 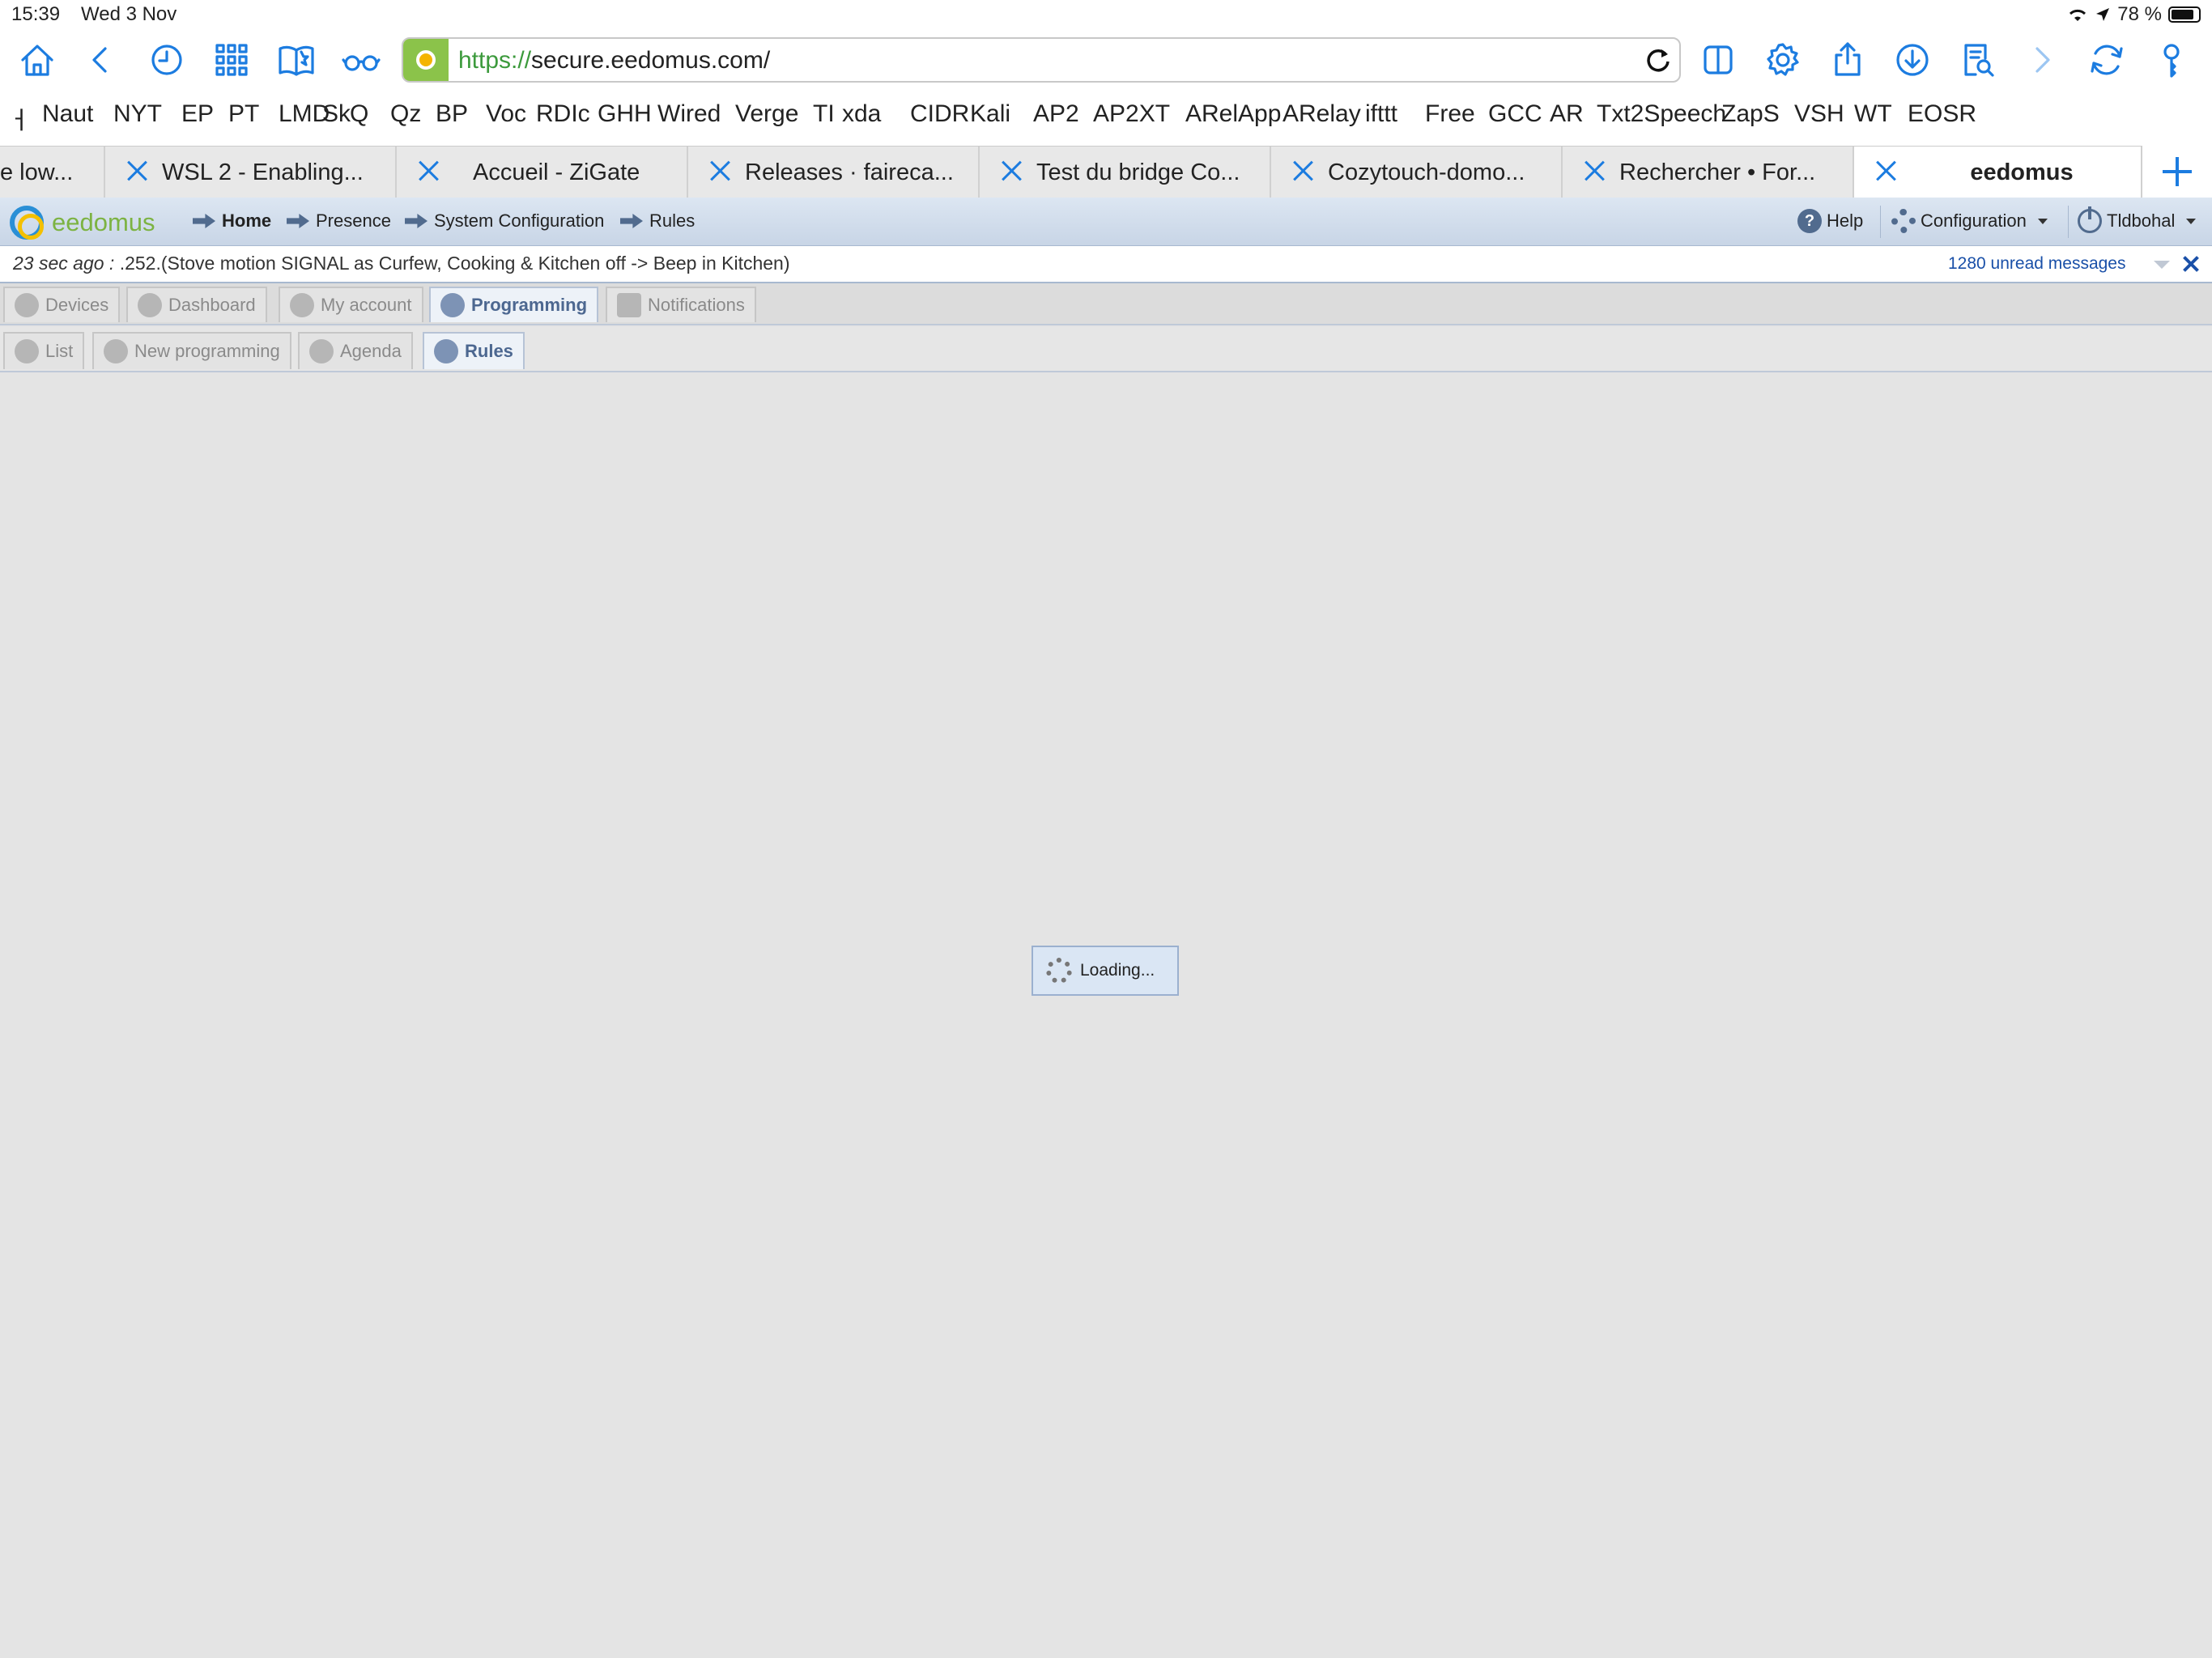 I want to click on bookmark-item: NYT, so click(x=138, y=114).